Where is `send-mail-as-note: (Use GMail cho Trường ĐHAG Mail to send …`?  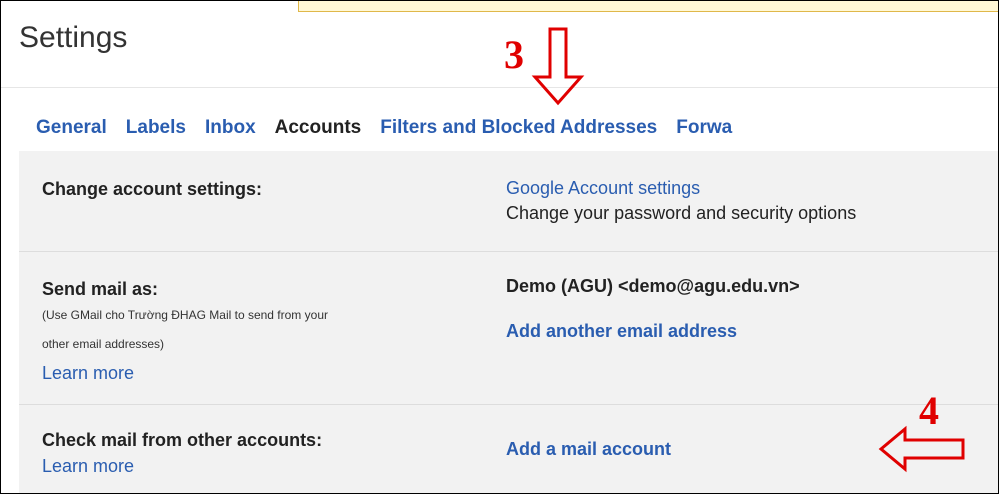 send-mail-as-note: (Use GMail cho Trường ĐHAG Mail to send … is located at coordinates (185, 315).